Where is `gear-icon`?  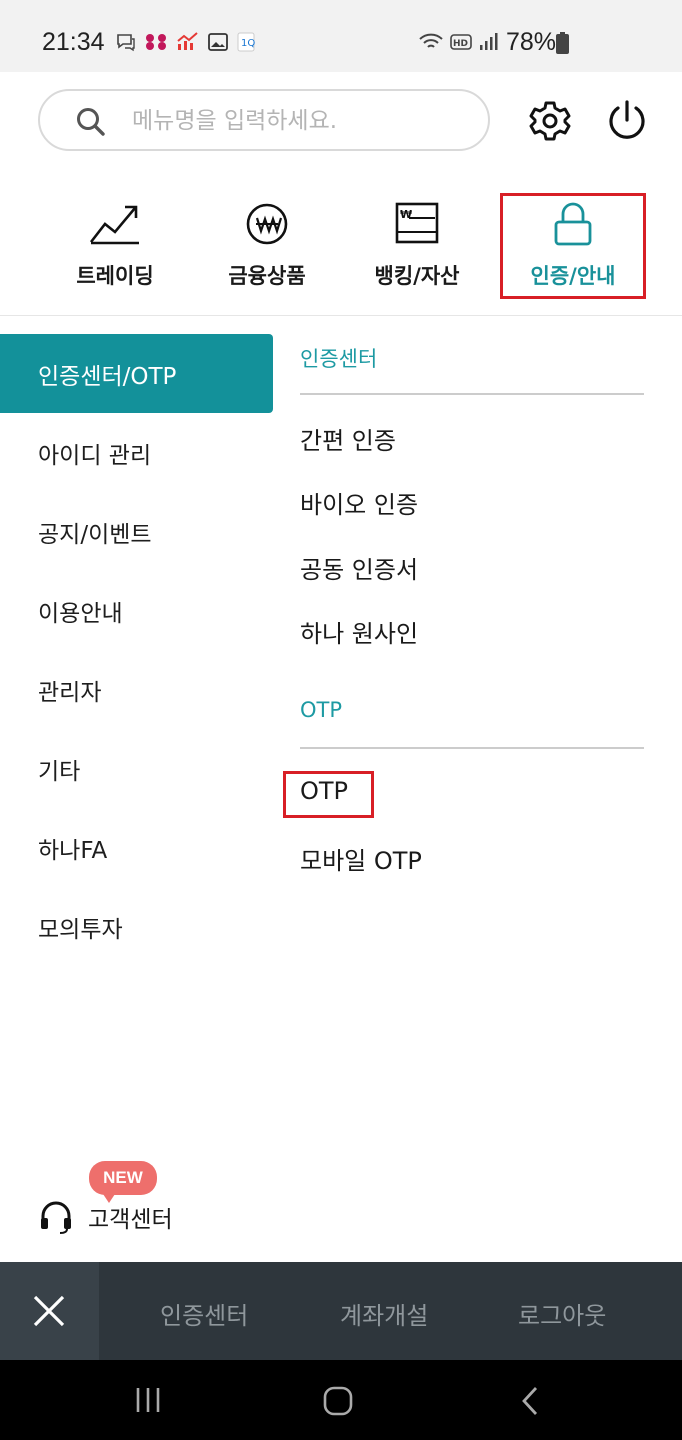 gear-icon is located at coordinates (550, 121).